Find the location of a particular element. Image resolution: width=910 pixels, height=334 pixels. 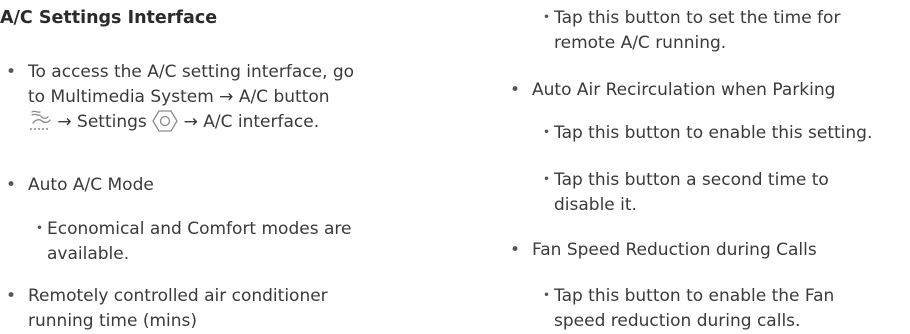

text-line: running time (mins) is located at coordinates (112, 321).